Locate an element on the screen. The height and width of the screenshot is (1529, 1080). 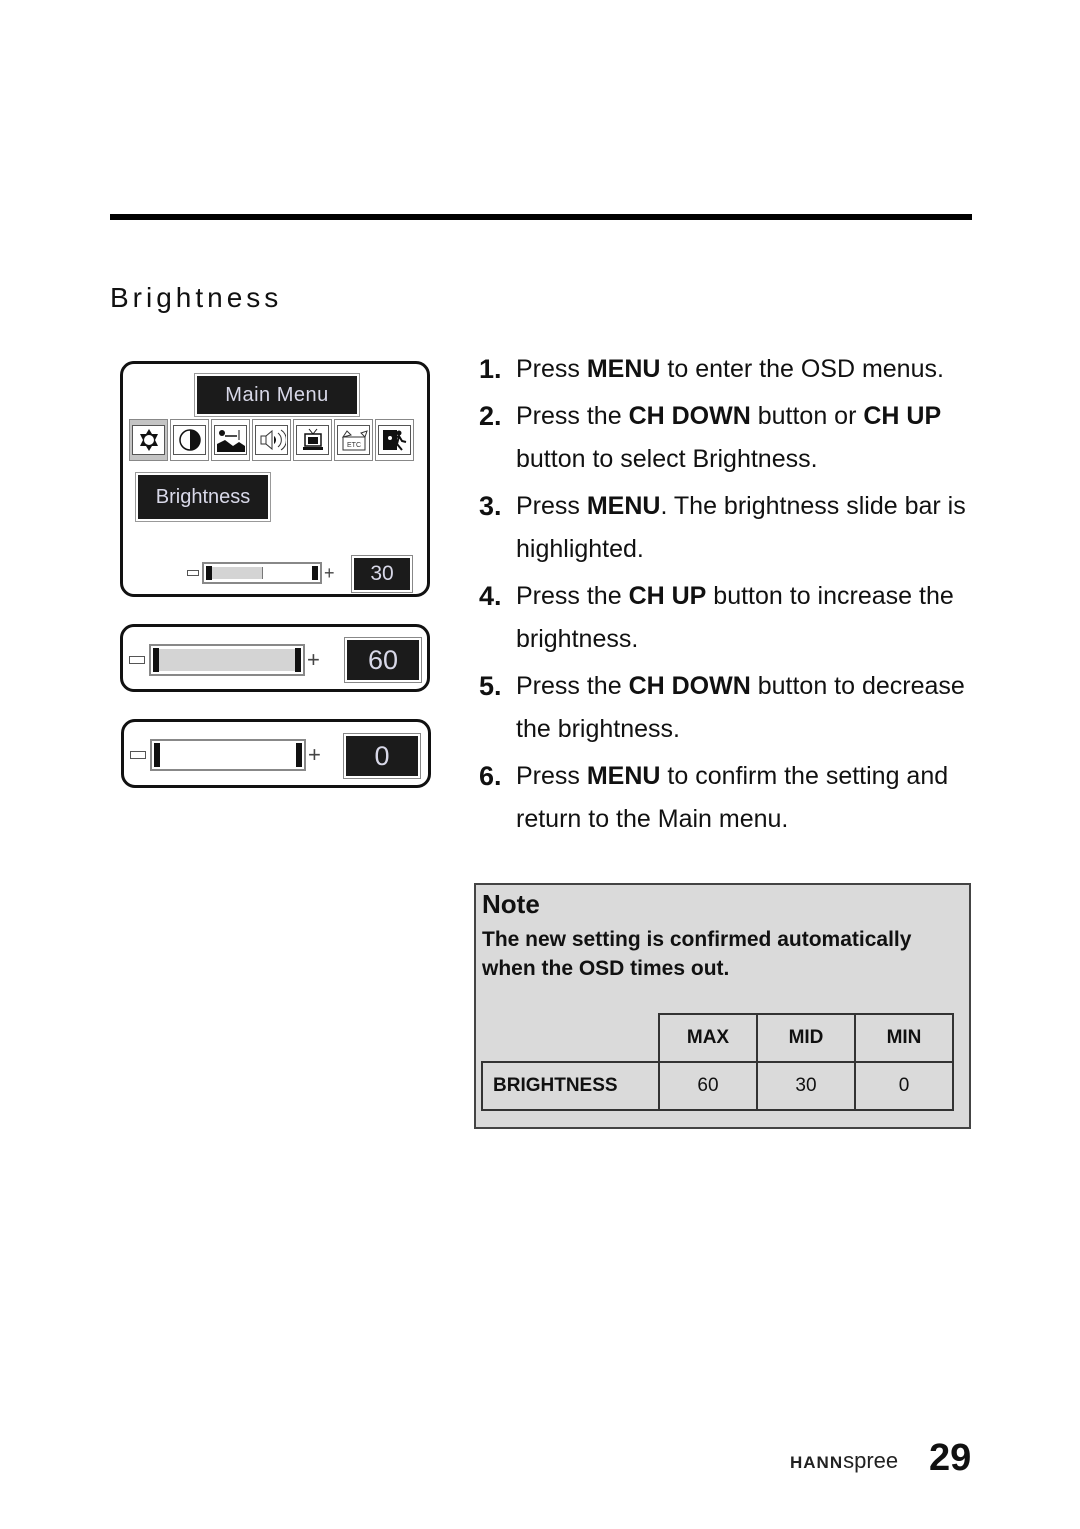
exit-icon is located at coordinates (394, 440).